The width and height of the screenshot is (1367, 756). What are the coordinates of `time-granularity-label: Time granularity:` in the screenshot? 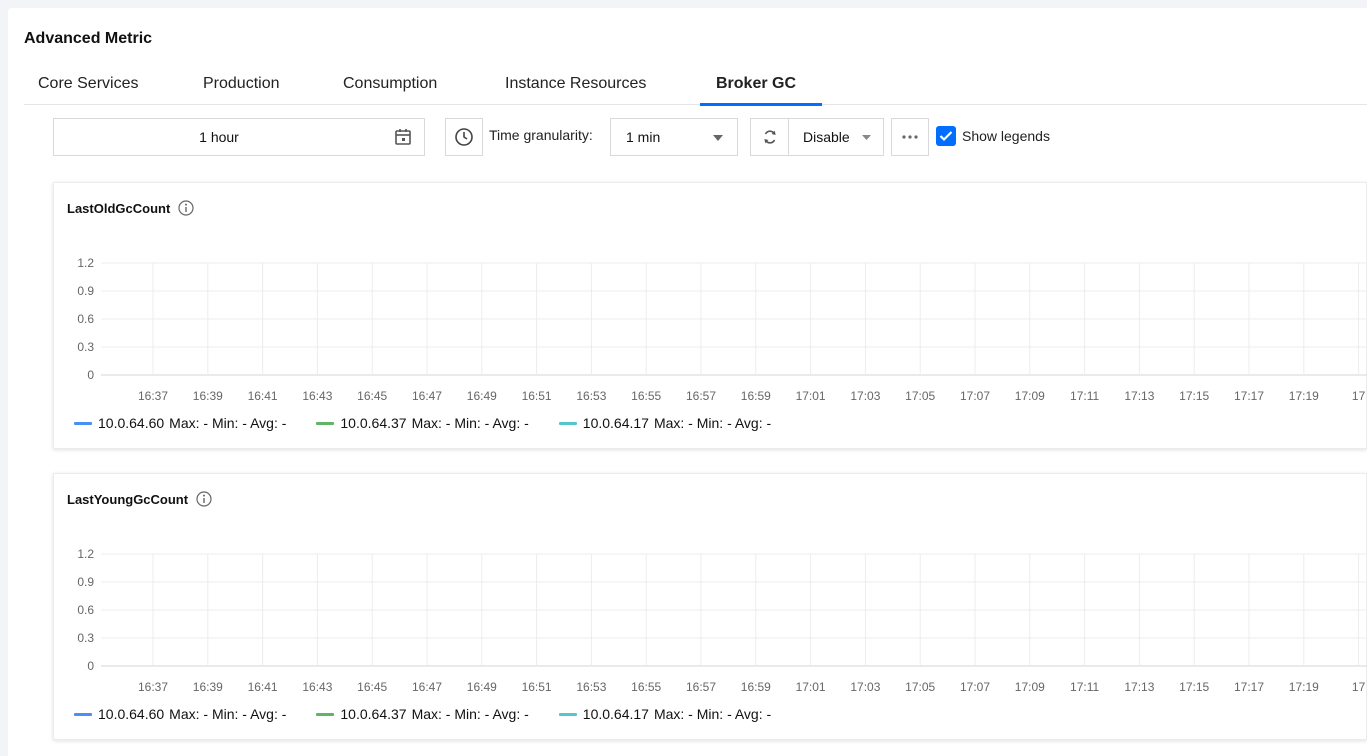 It's located at (541, 135).